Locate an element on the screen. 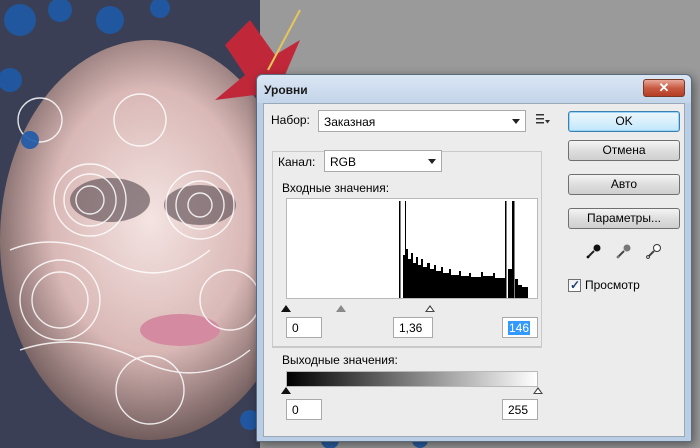 Image resolution: width=700 pixels, height=448 pixels. cancel-button: Отмена is located at coordinates (624, 150).